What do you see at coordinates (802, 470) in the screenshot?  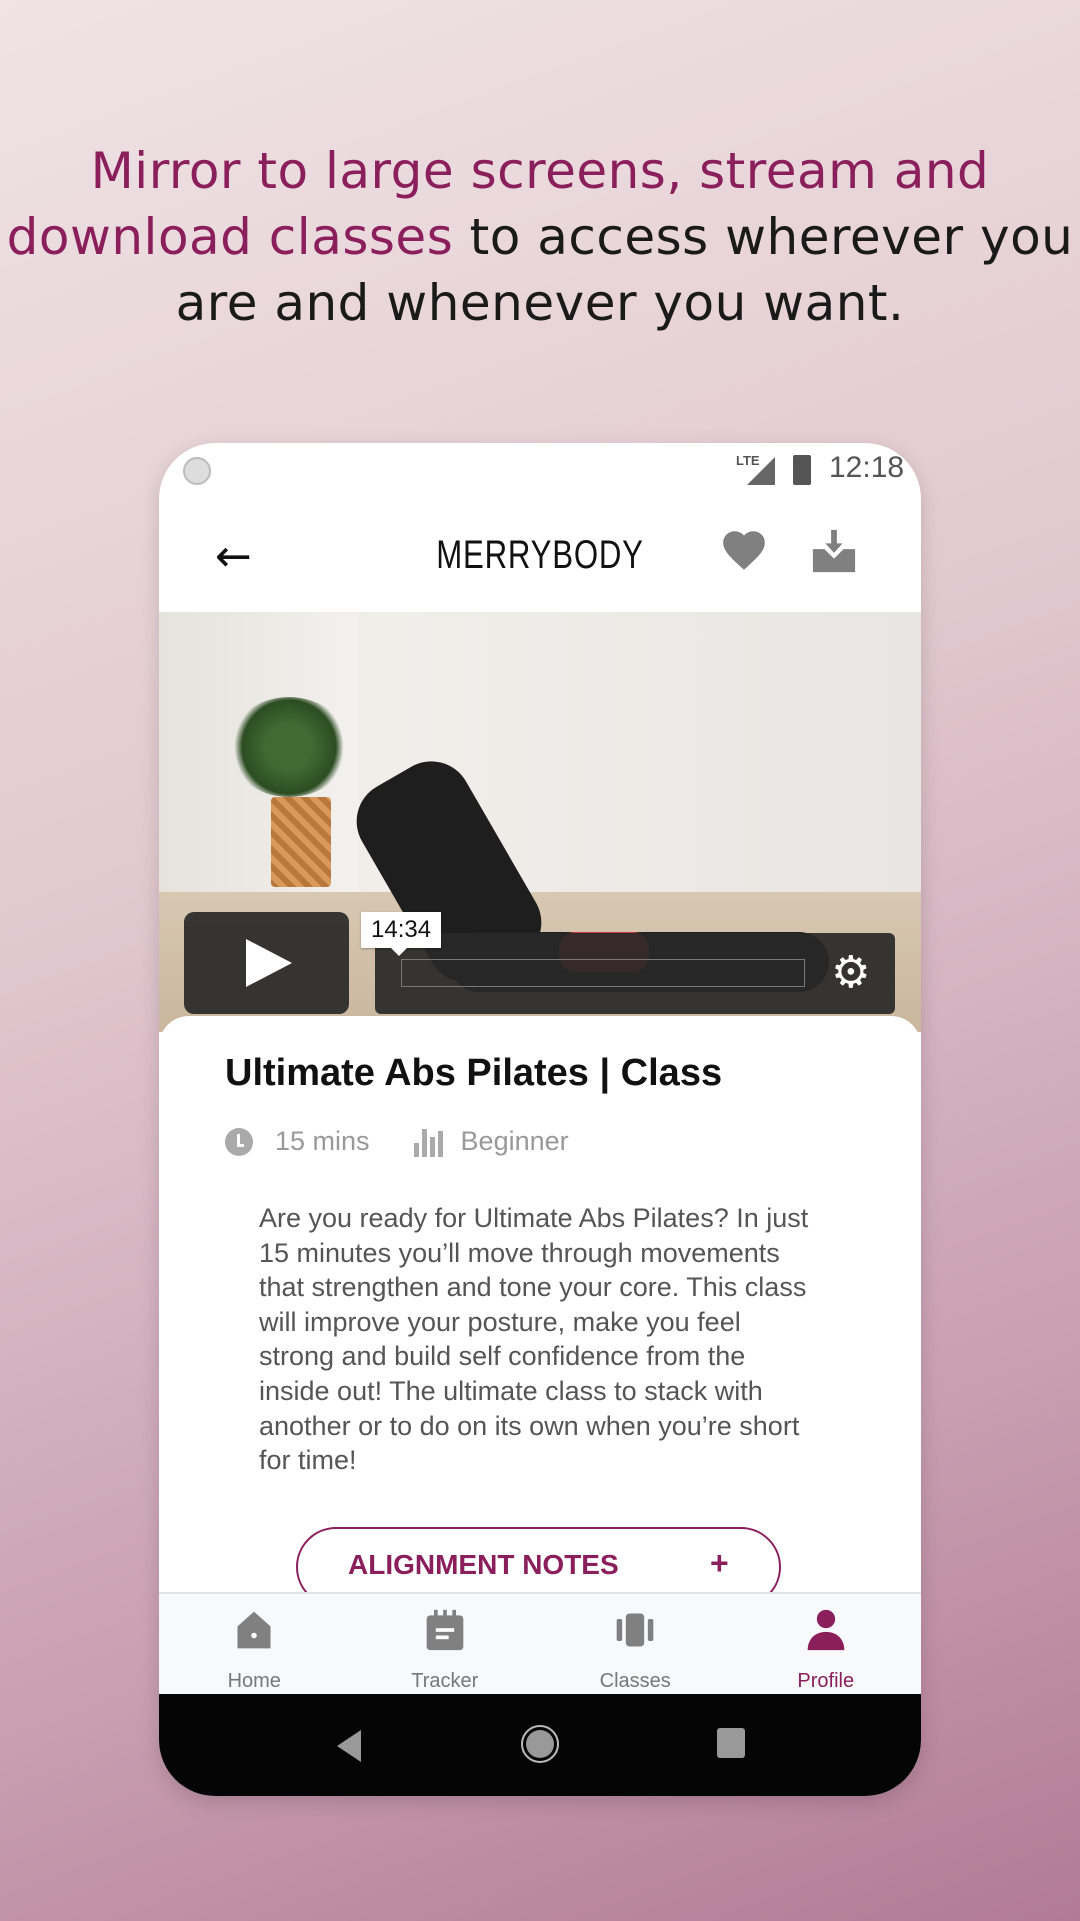 I see `battery-icon` at bounding box center [802, 470].